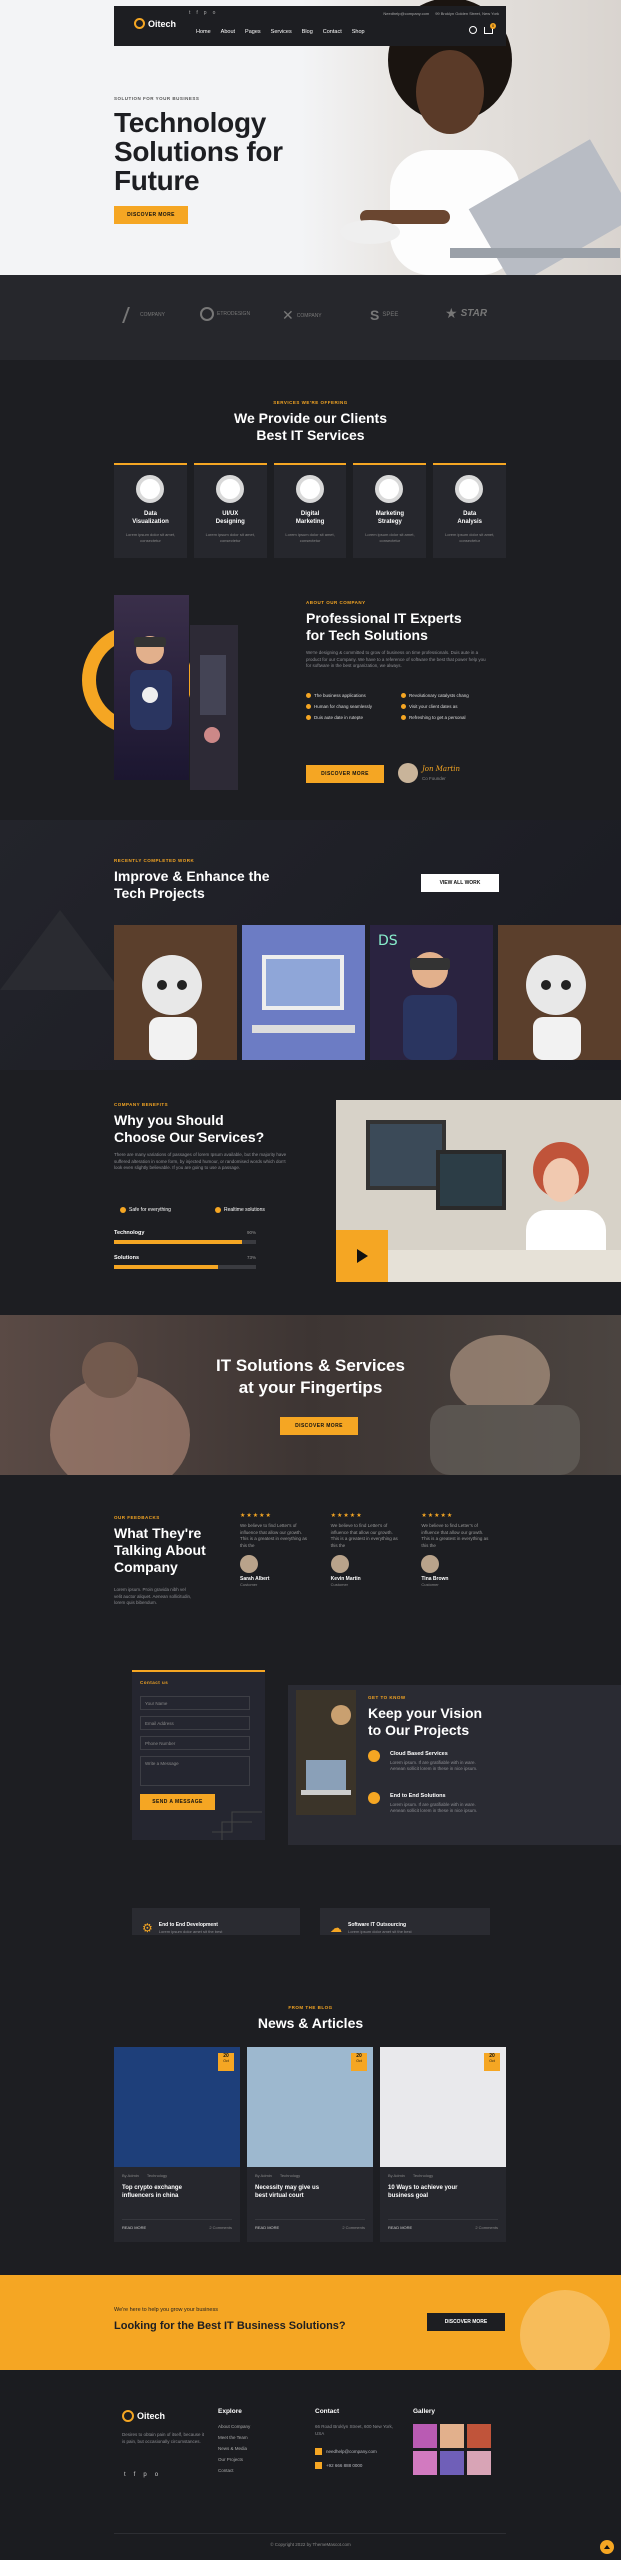 Image resolution: width=621 pixels, height=2560 pixels. I want to click on scroll-top-button, so click(607, 2547).